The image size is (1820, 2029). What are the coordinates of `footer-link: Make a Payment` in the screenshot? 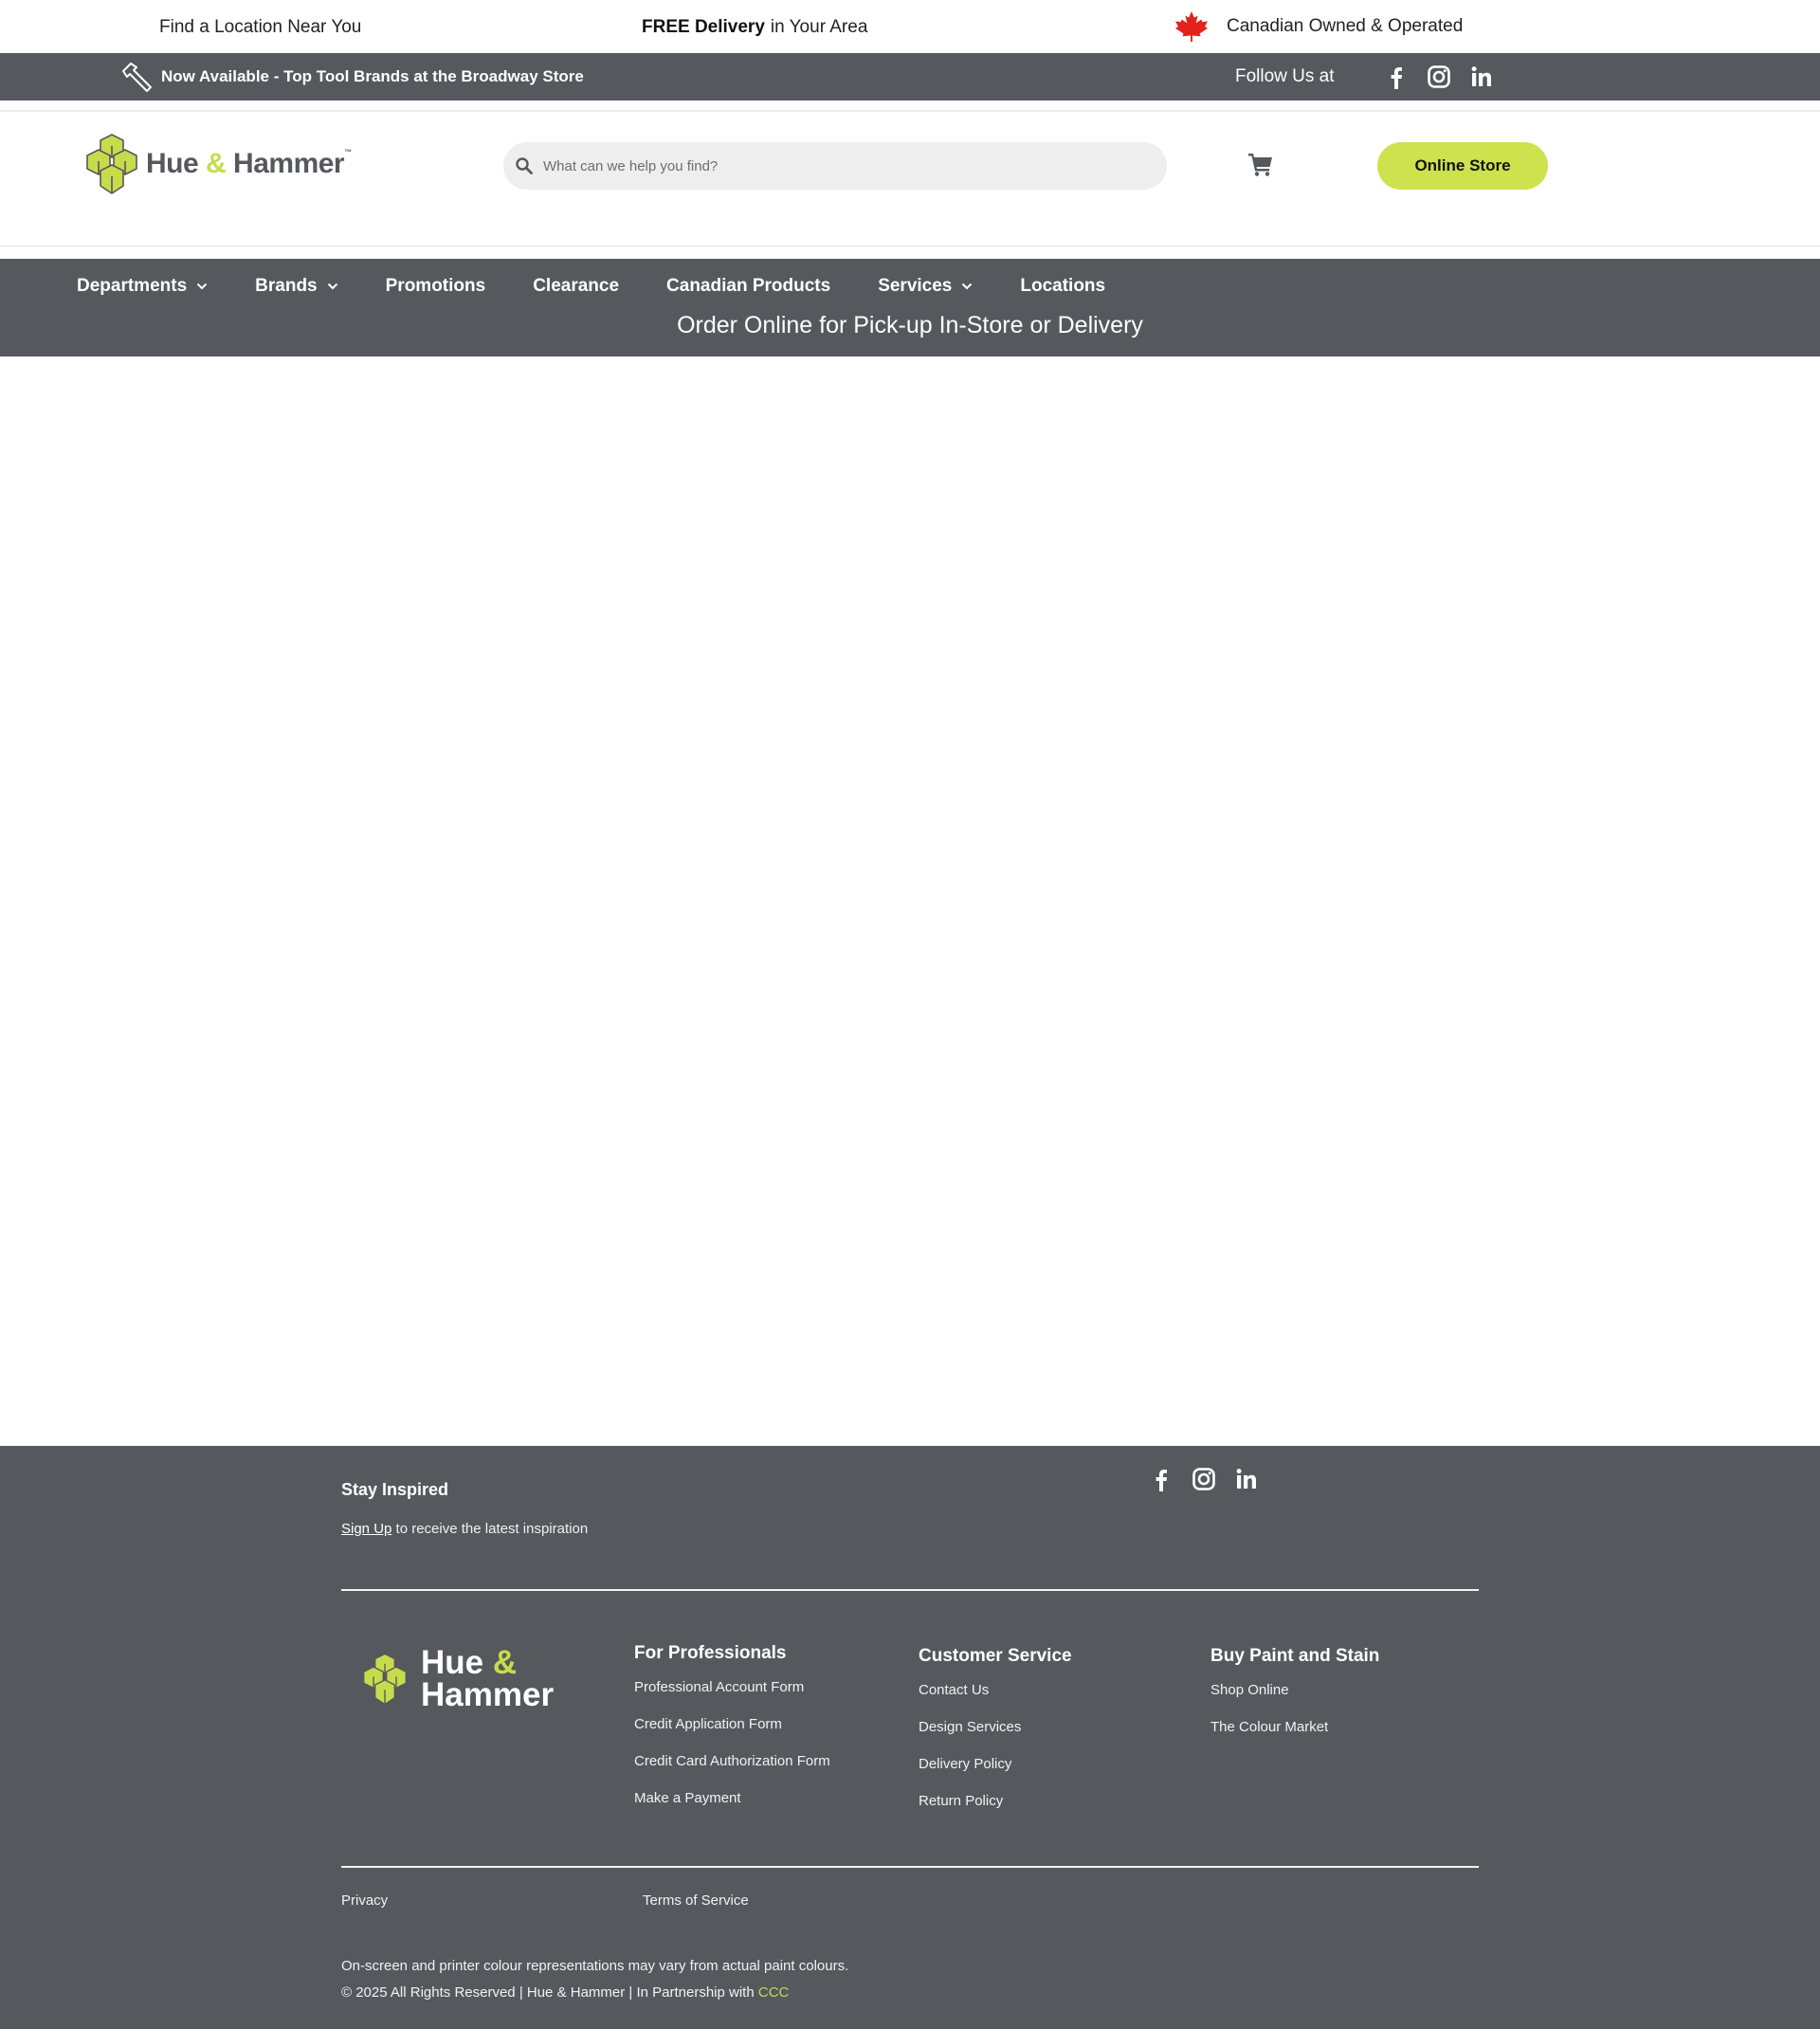 It's located at (732, 1798).